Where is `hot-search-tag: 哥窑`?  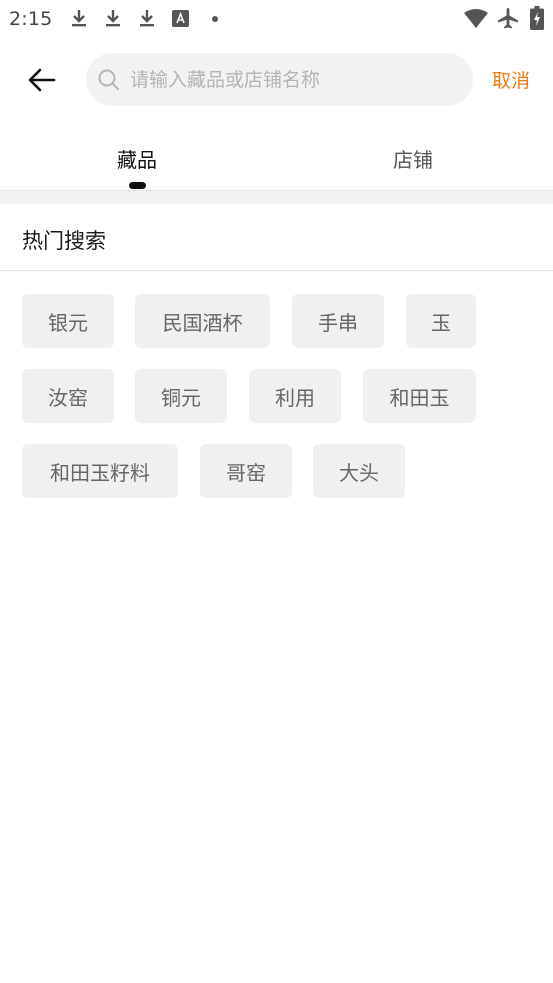
hot-search-tag: 哥窑 is located at coordinates (246, 471).